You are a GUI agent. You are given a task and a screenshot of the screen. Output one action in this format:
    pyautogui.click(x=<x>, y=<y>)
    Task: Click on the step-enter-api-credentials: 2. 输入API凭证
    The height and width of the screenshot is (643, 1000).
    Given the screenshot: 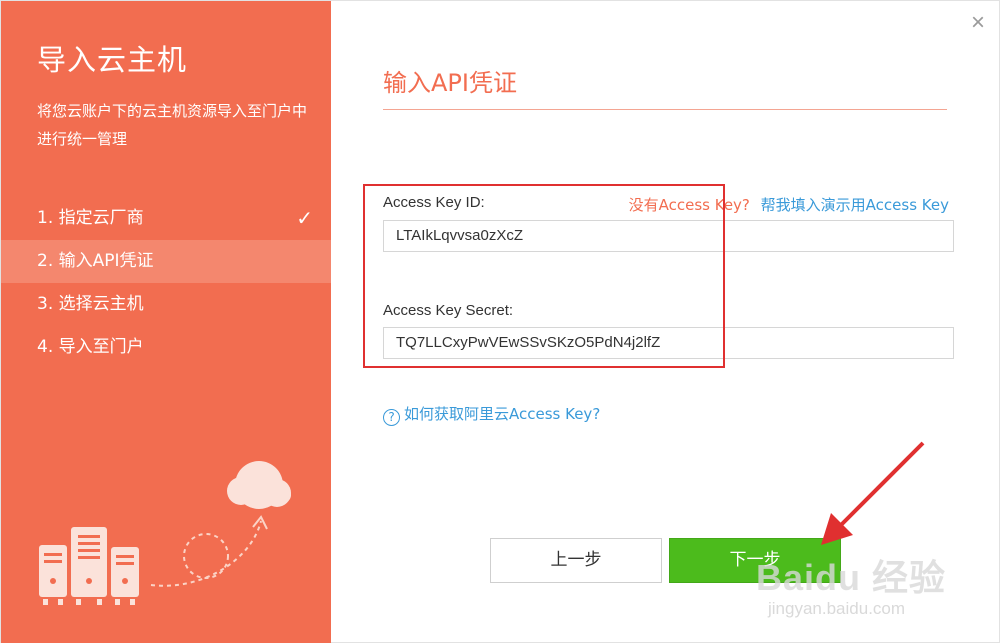 What is the action you would take?
    pyautogui.click(x=166, y=261)
    